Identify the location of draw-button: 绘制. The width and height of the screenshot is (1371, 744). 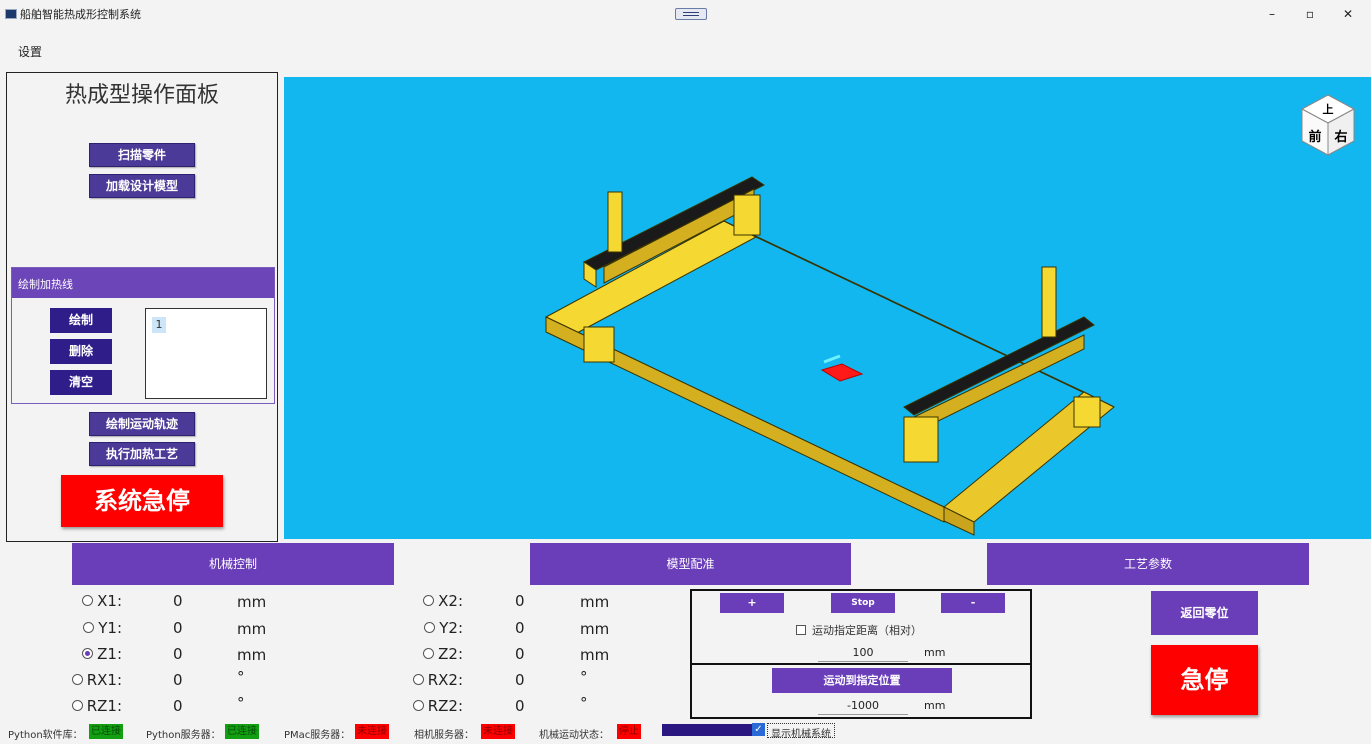
(81, 320).